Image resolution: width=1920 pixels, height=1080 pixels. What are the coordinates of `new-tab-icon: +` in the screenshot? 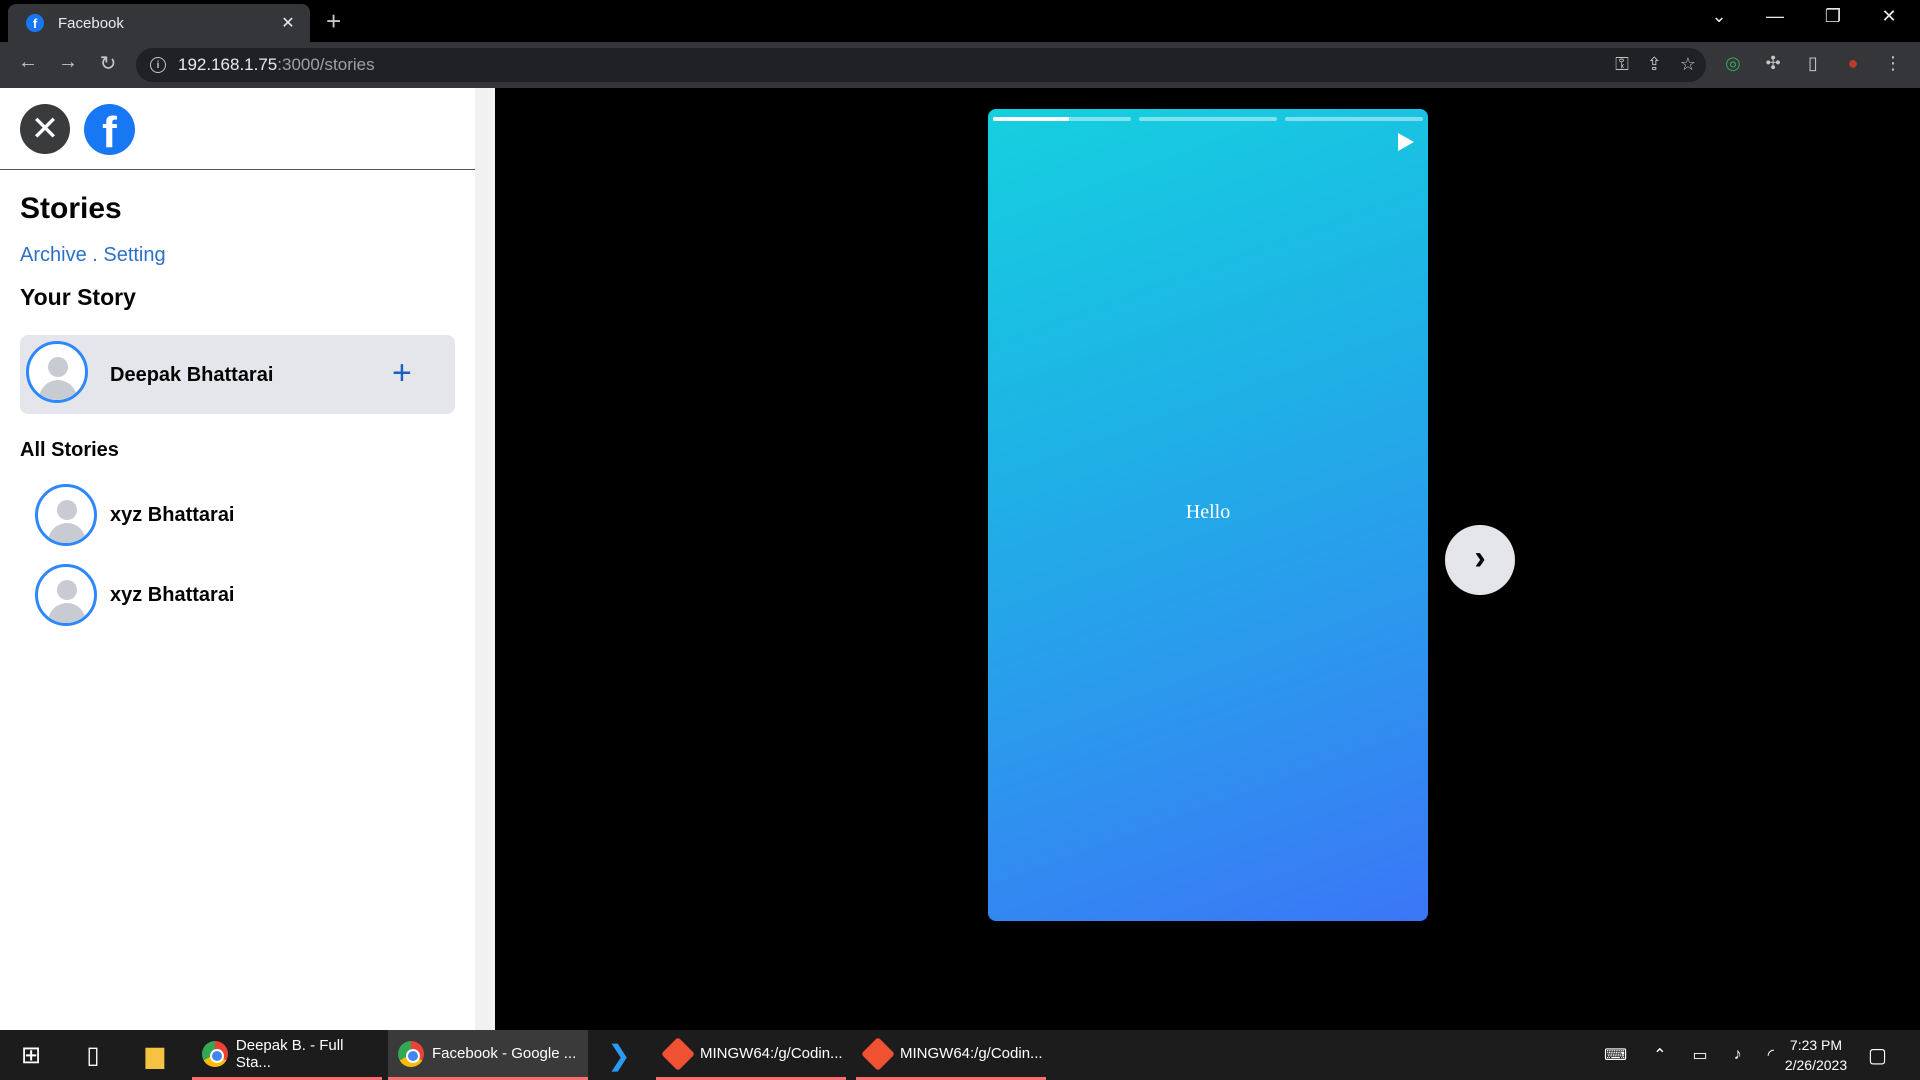 It's located at (333, 21).